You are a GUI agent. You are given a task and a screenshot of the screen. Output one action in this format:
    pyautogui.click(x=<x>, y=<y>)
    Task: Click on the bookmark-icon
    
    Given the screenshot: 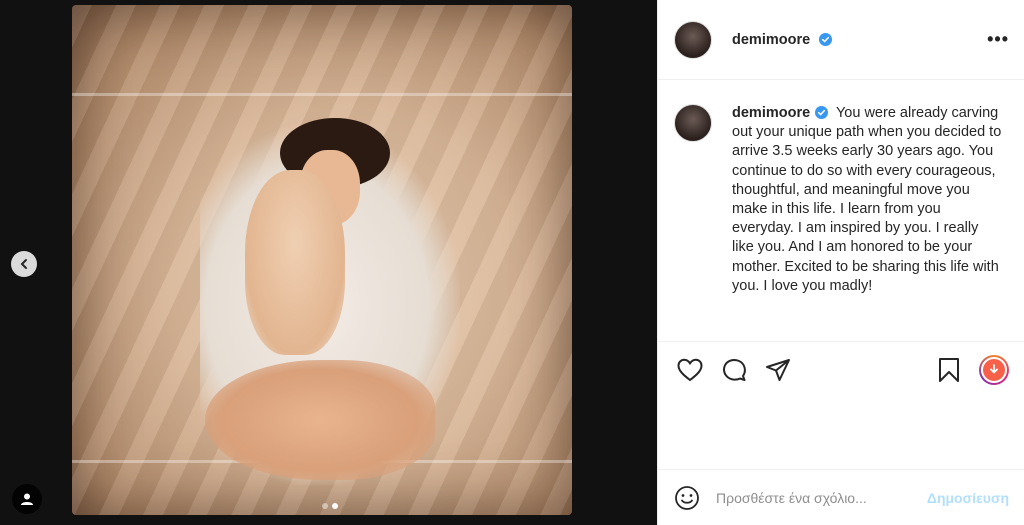 What is the action you would take?
    pyautogui.click(x=949, y=370)
    